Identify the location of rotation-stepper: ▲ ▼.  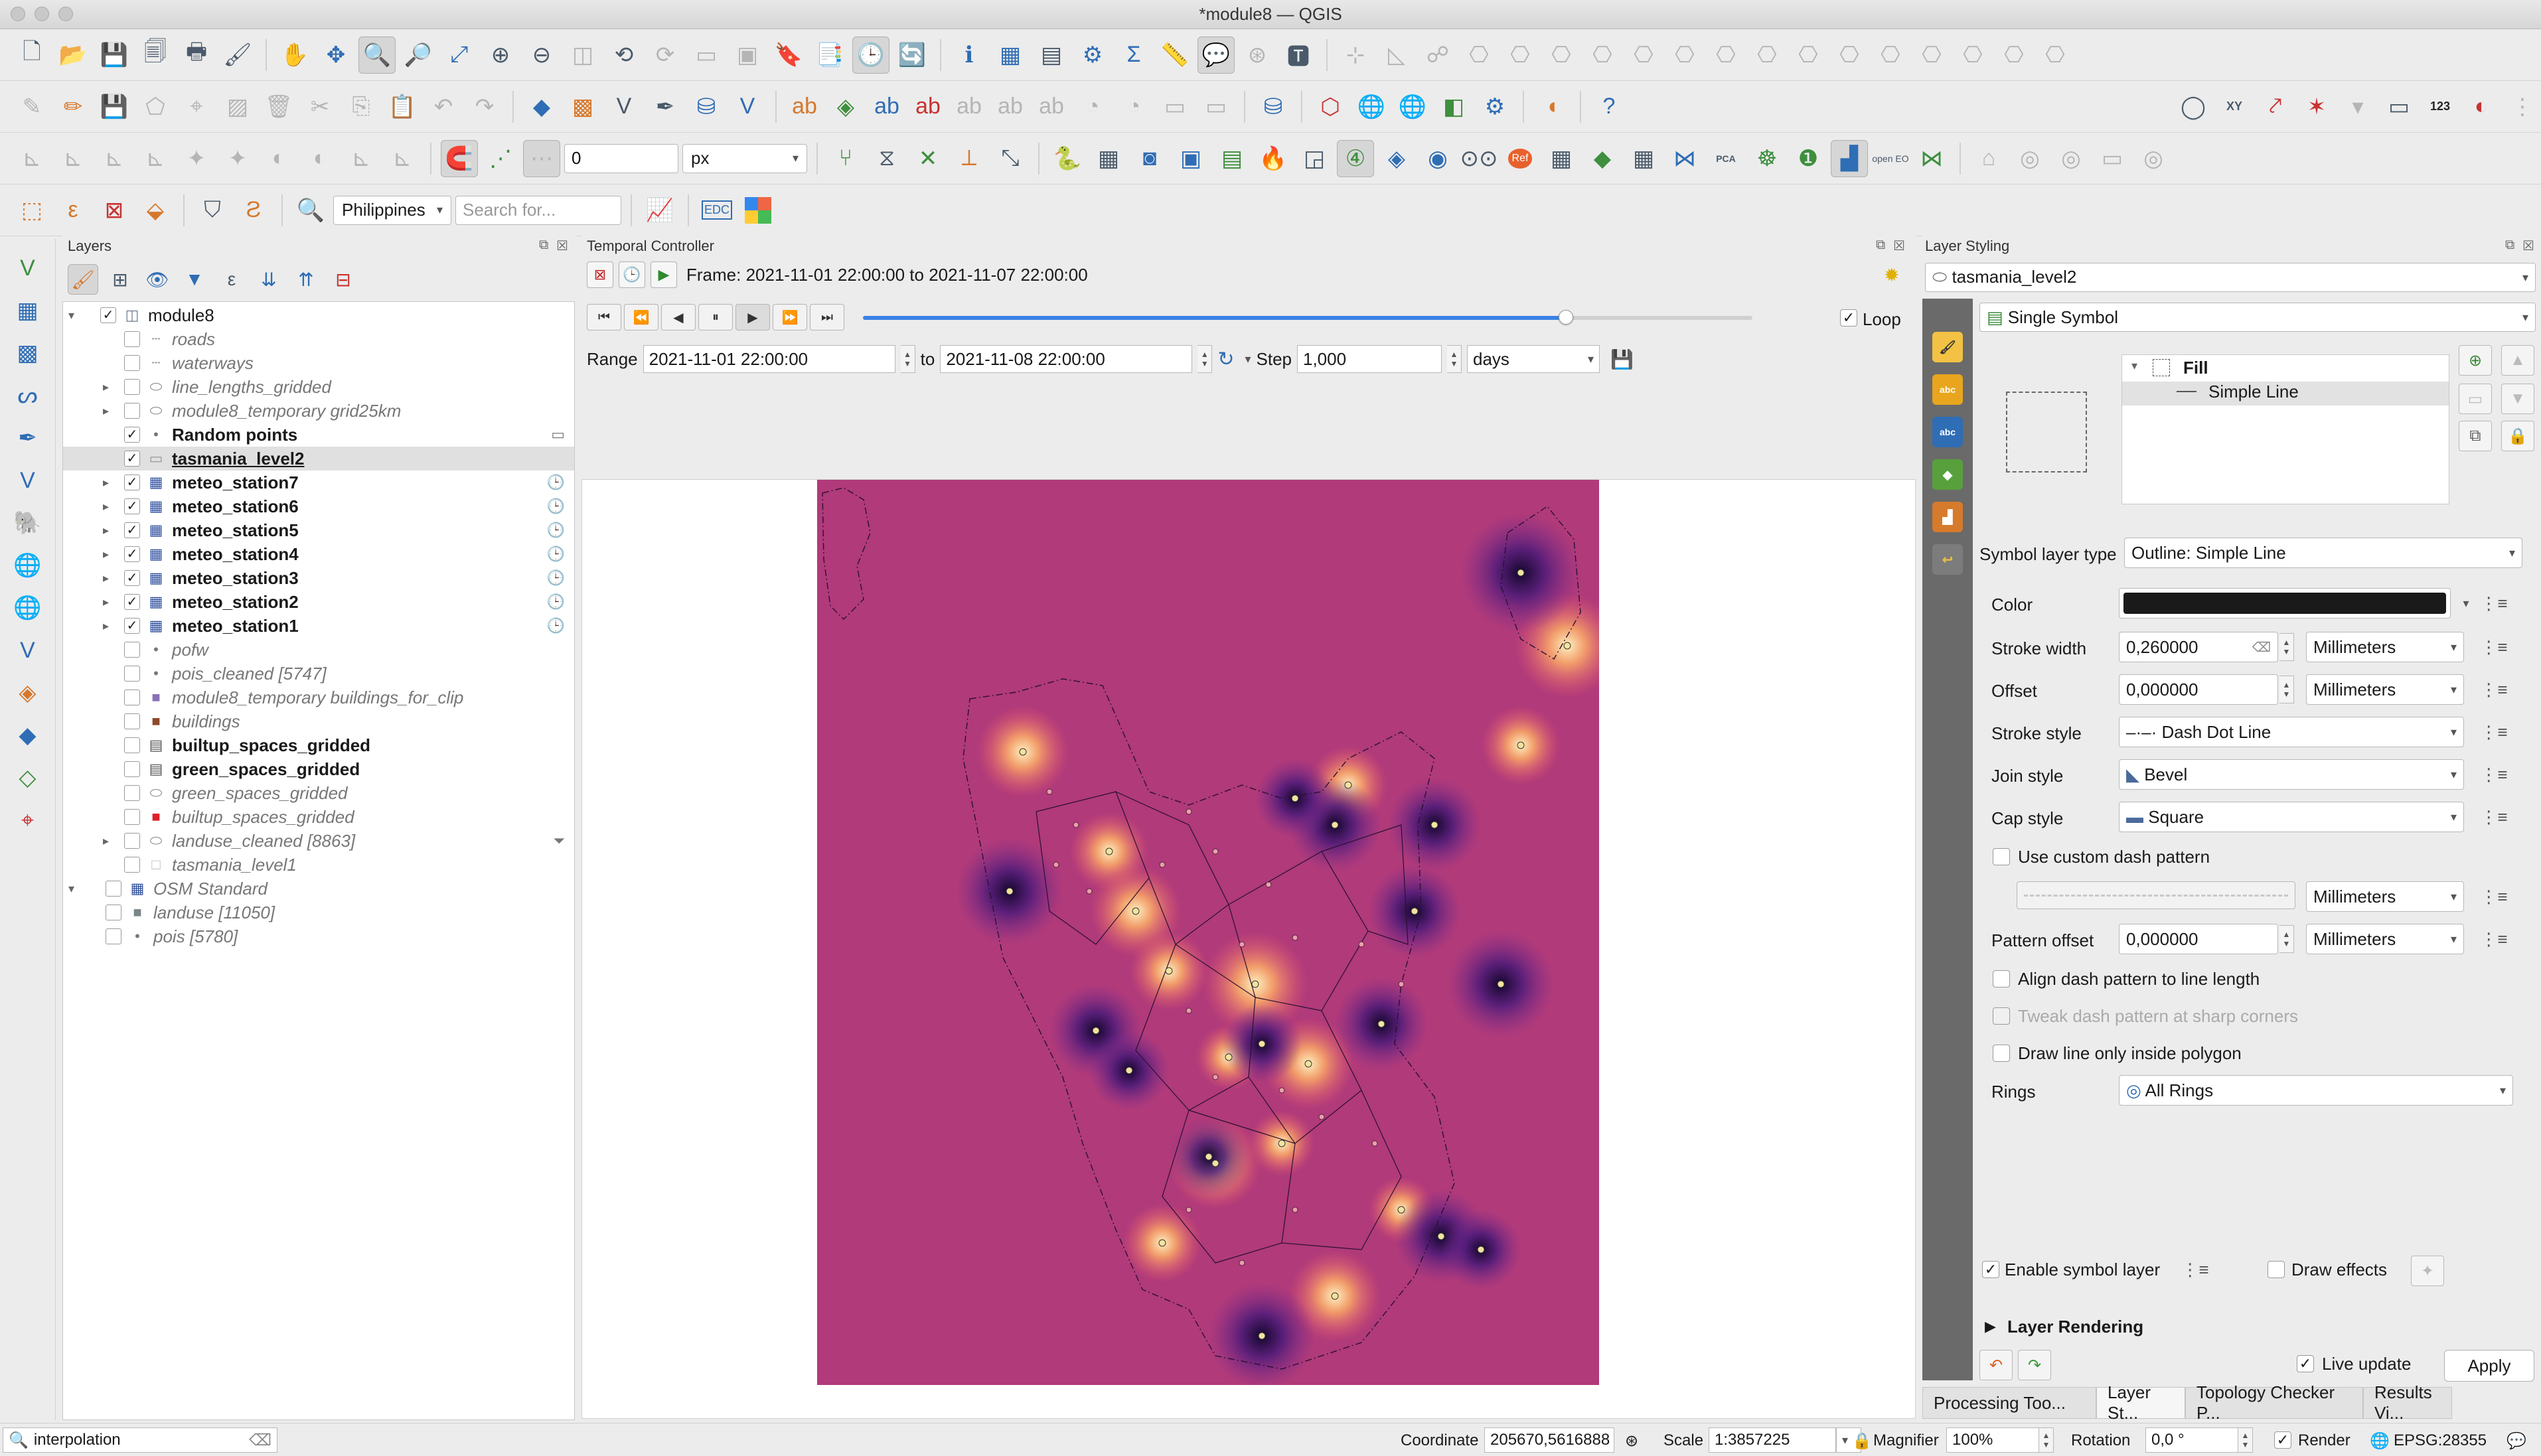
(2246, 1440).